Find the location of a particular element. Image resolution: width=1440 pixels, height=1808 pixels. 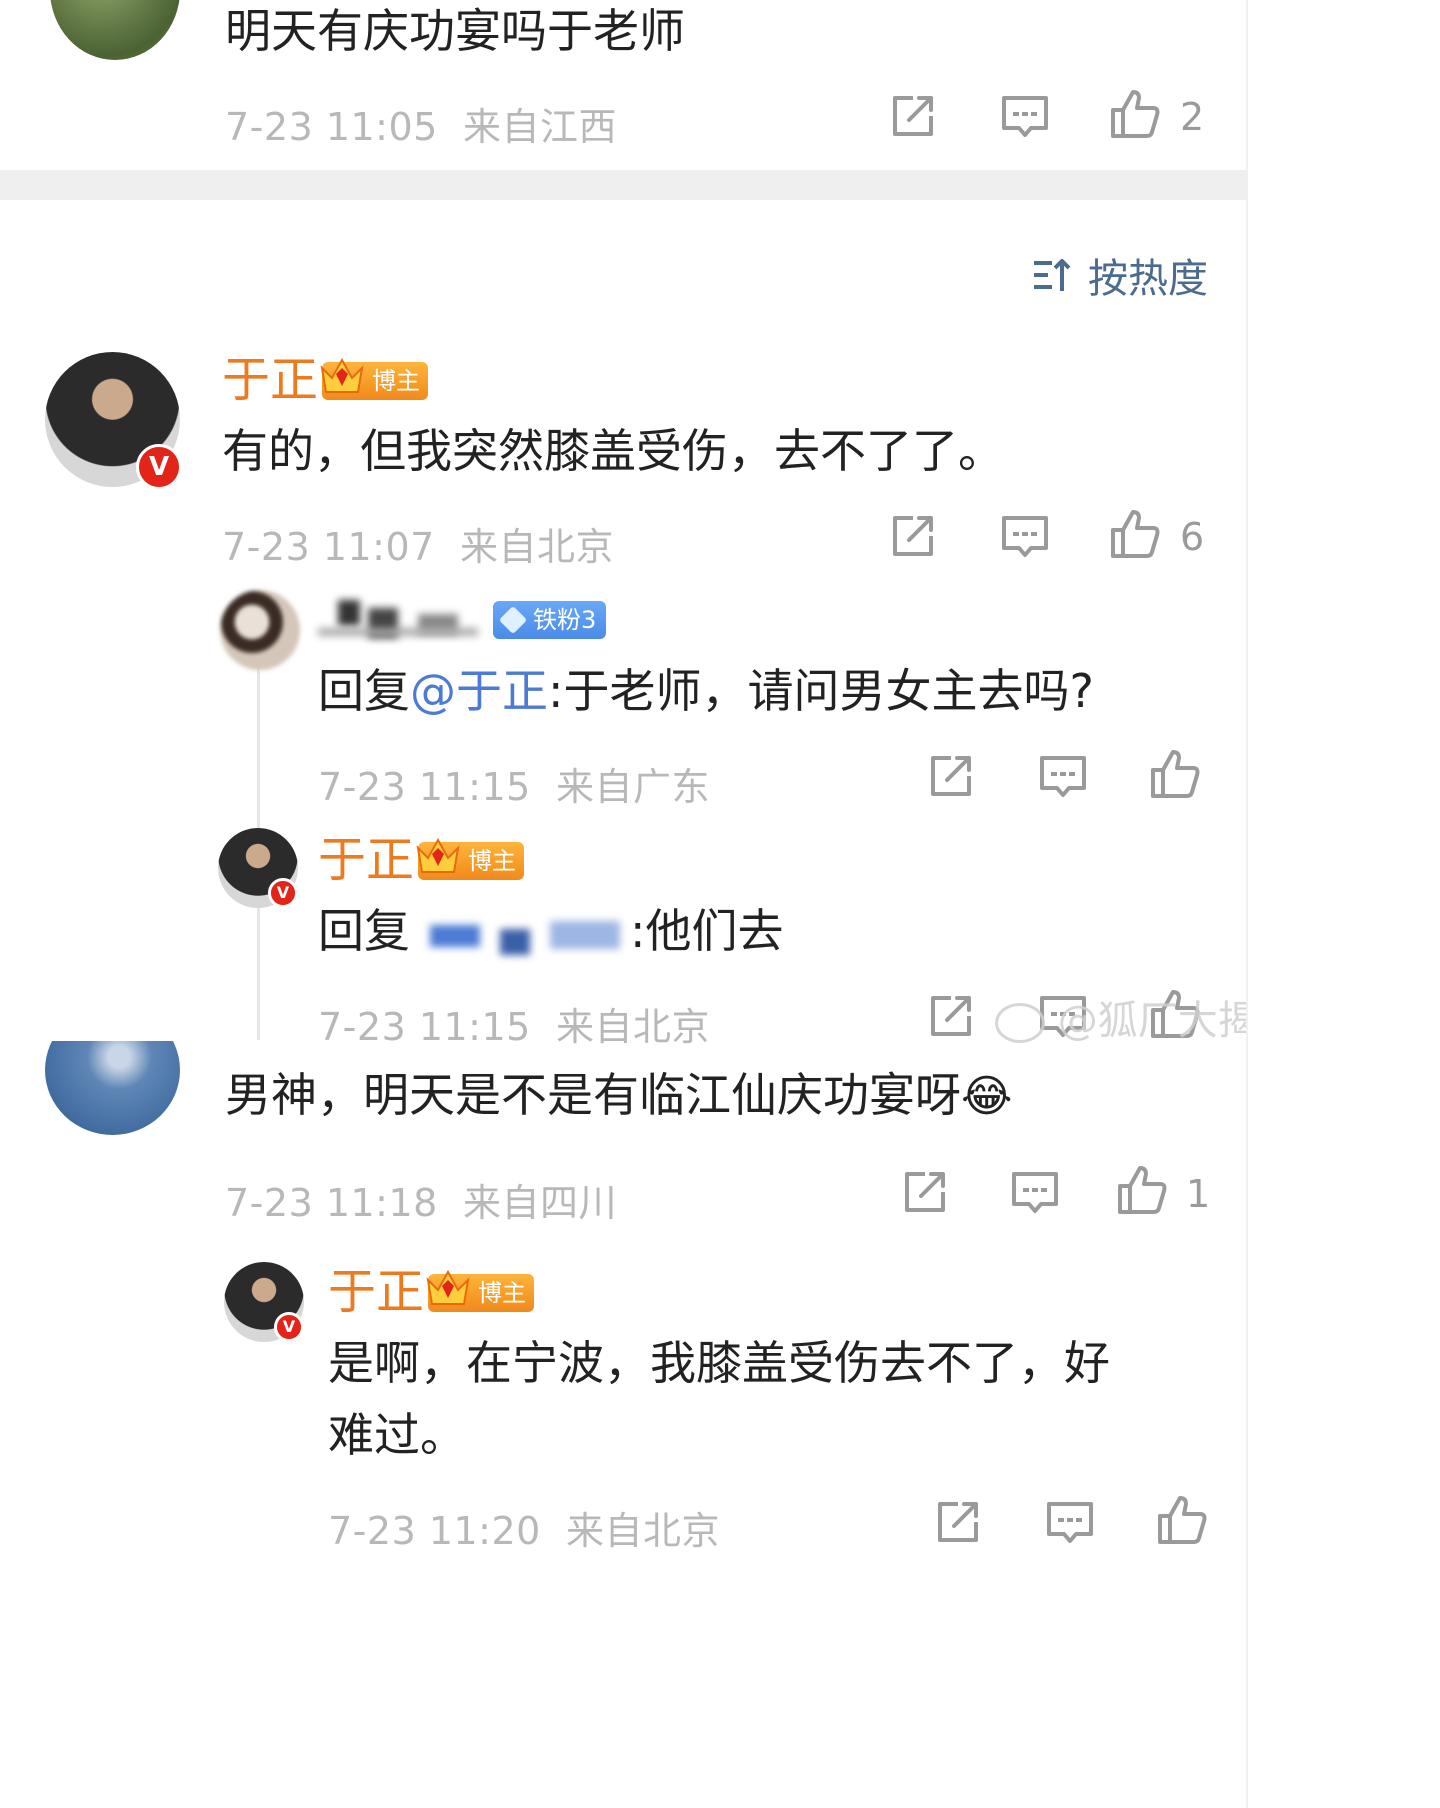

fan-level-badge: 铁粉3 is located at coordinates (550, 620).